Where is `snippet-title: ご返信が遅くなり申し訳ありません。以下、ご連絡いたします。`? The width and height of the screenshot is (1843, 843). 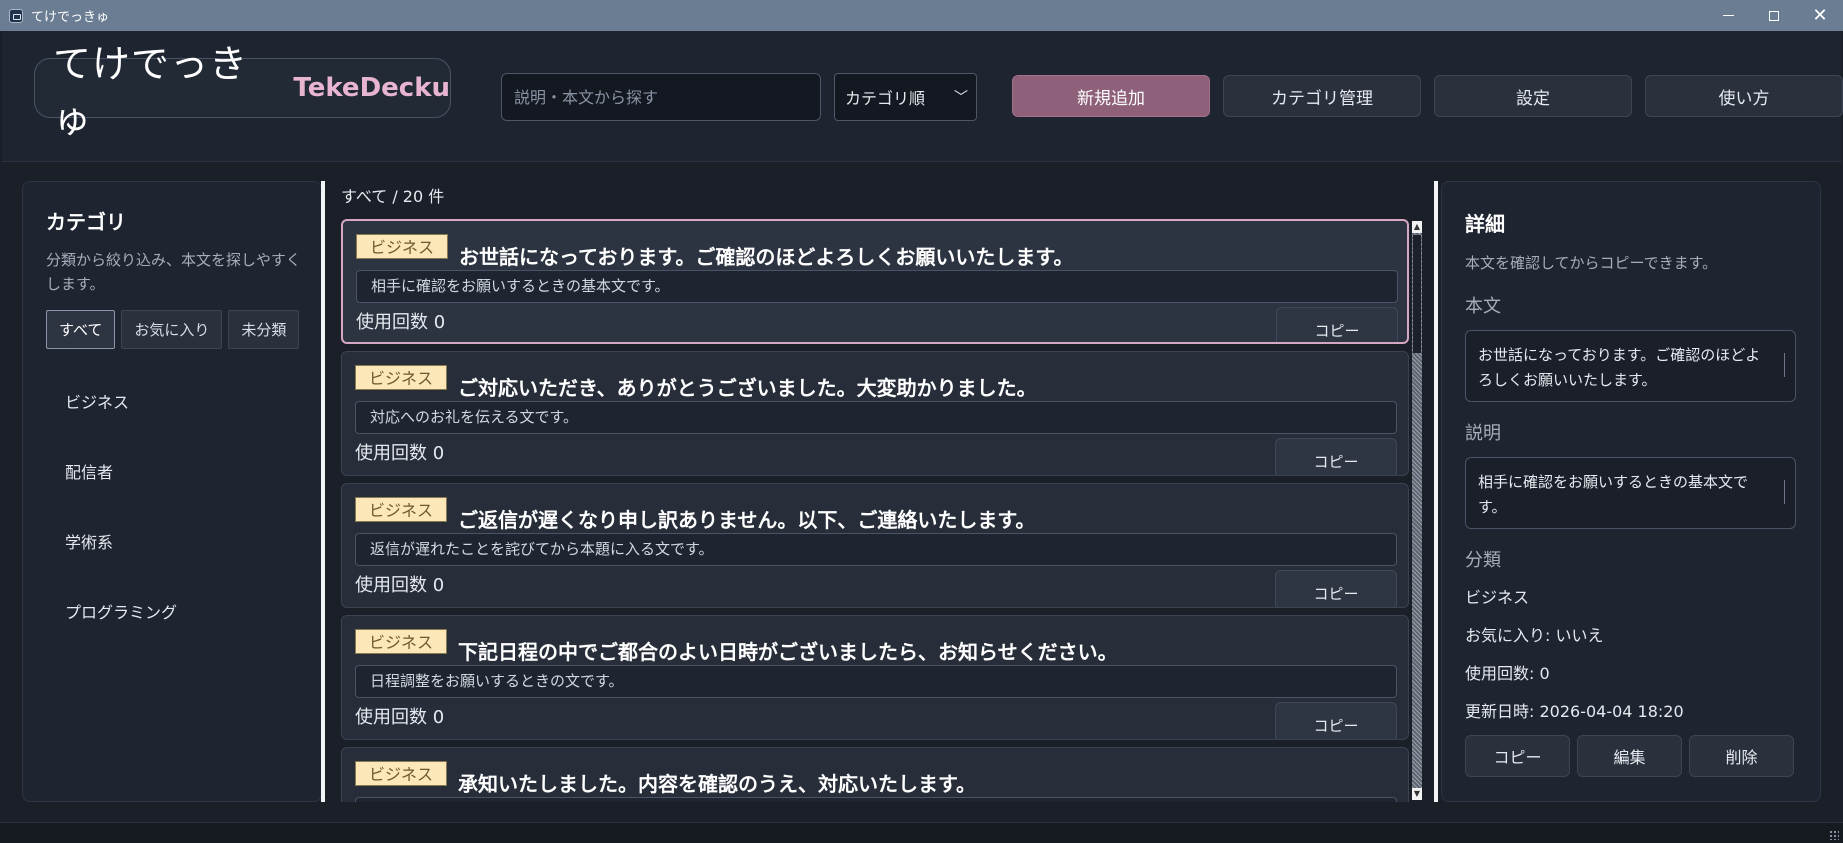
snippet-title: ご返信が遅くなり申し訳ありません。以下、ご連絡いたします。 is located at coordinates (747, 520).